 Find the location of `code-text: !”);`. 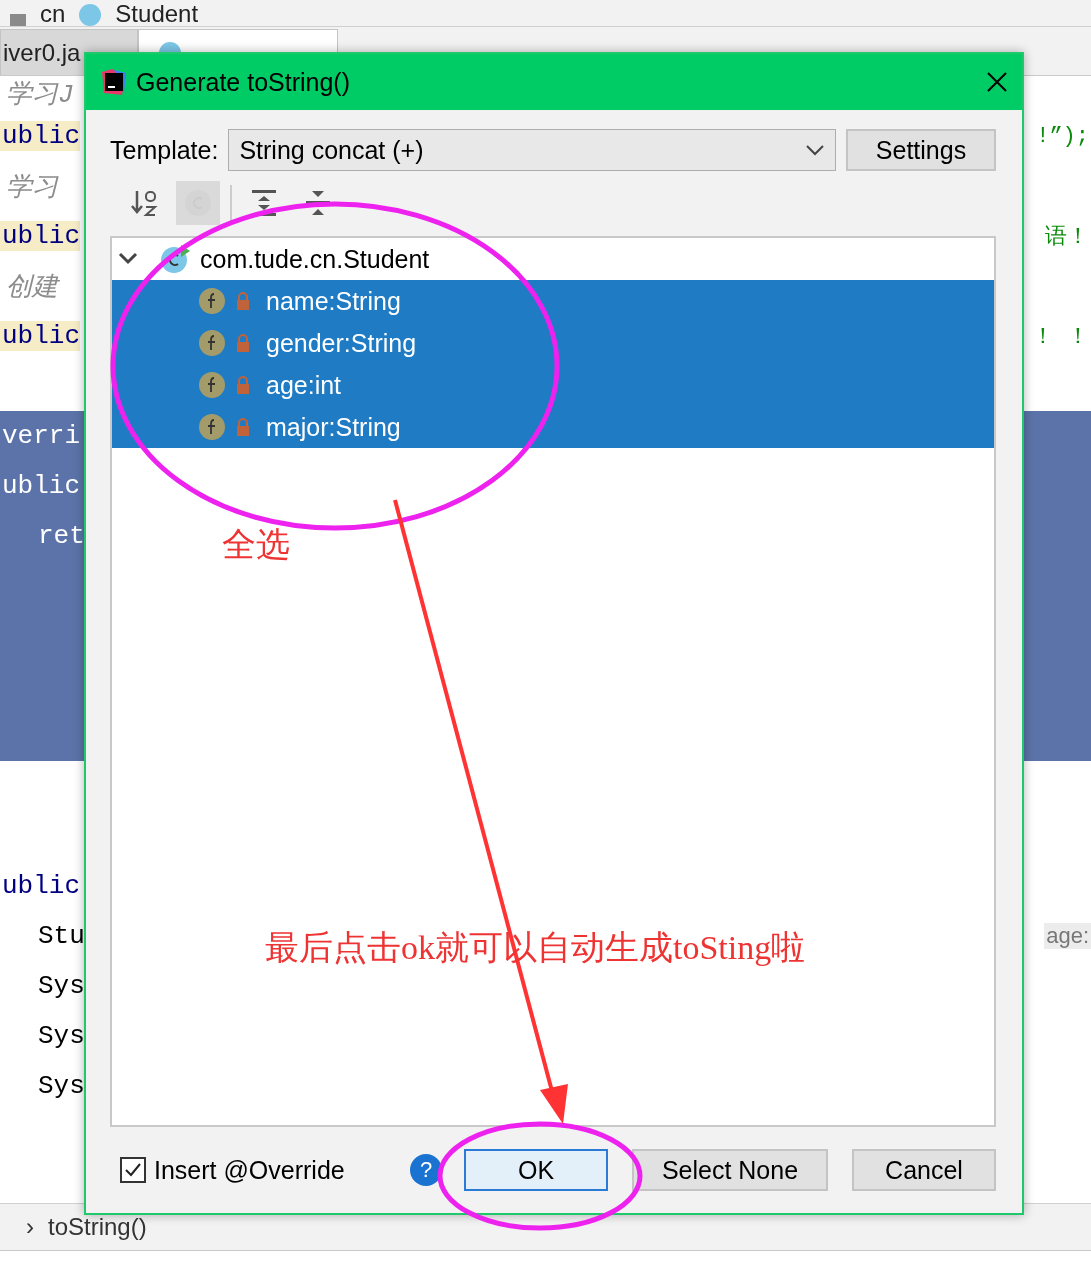

code-text: !”); is located at coordinates (1062, 136).